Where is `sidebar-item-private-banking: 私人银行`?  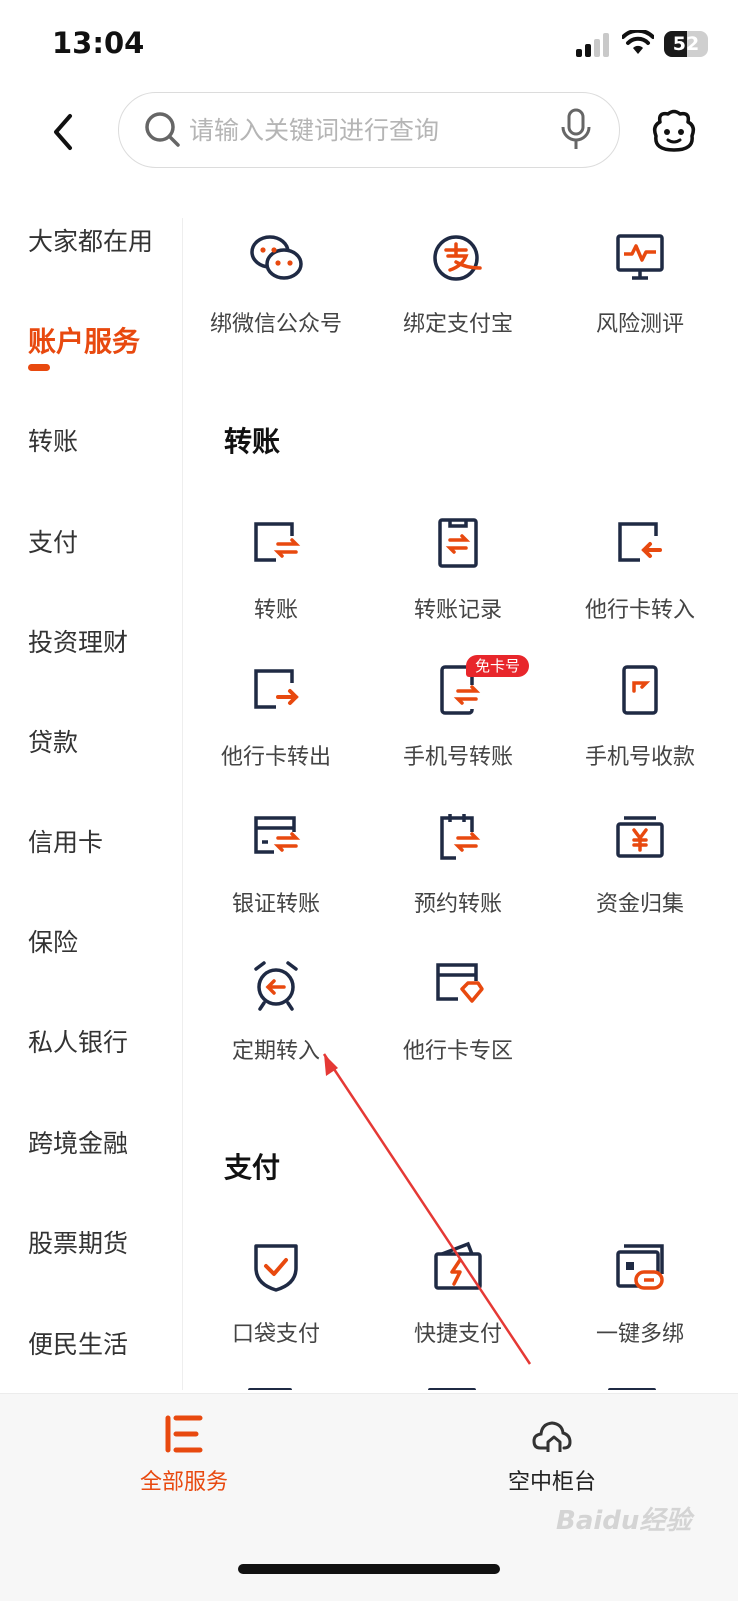
sidebar-item-private-banking: 私人银行 is located at coordinates (78, 1041).